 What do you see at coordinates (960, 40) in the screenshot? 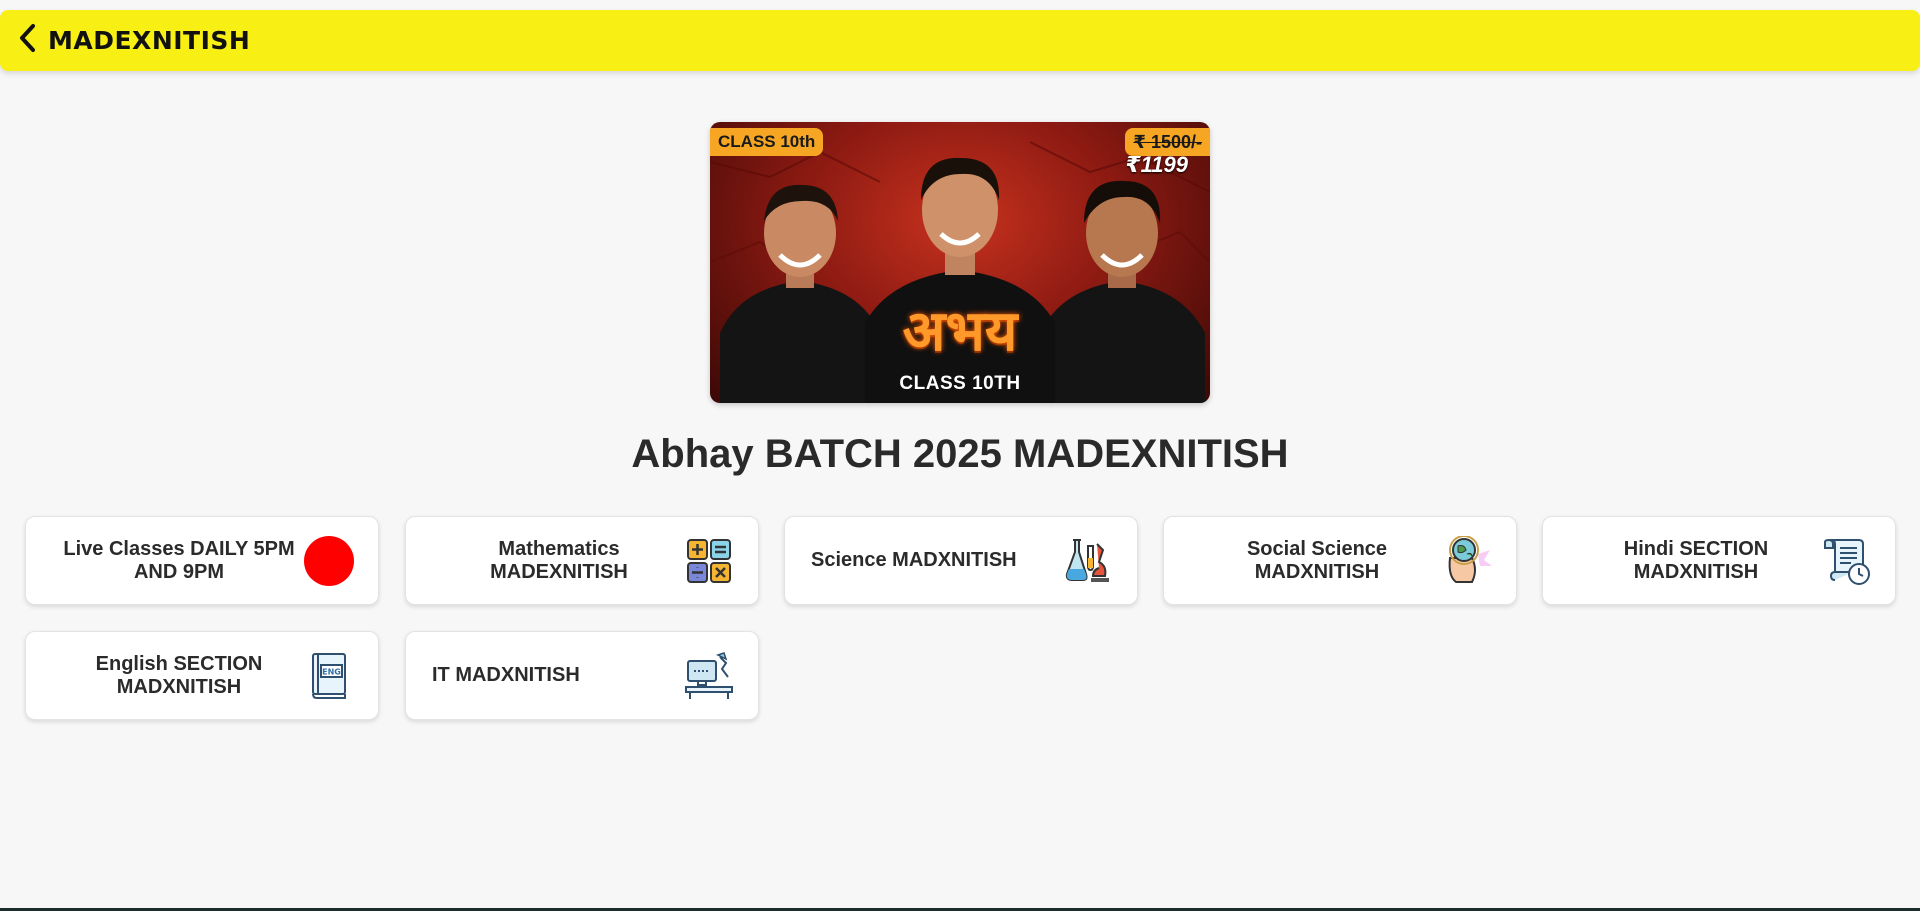
I see `top-bar: MADEXNITISH` at bounding box center [960, 40].